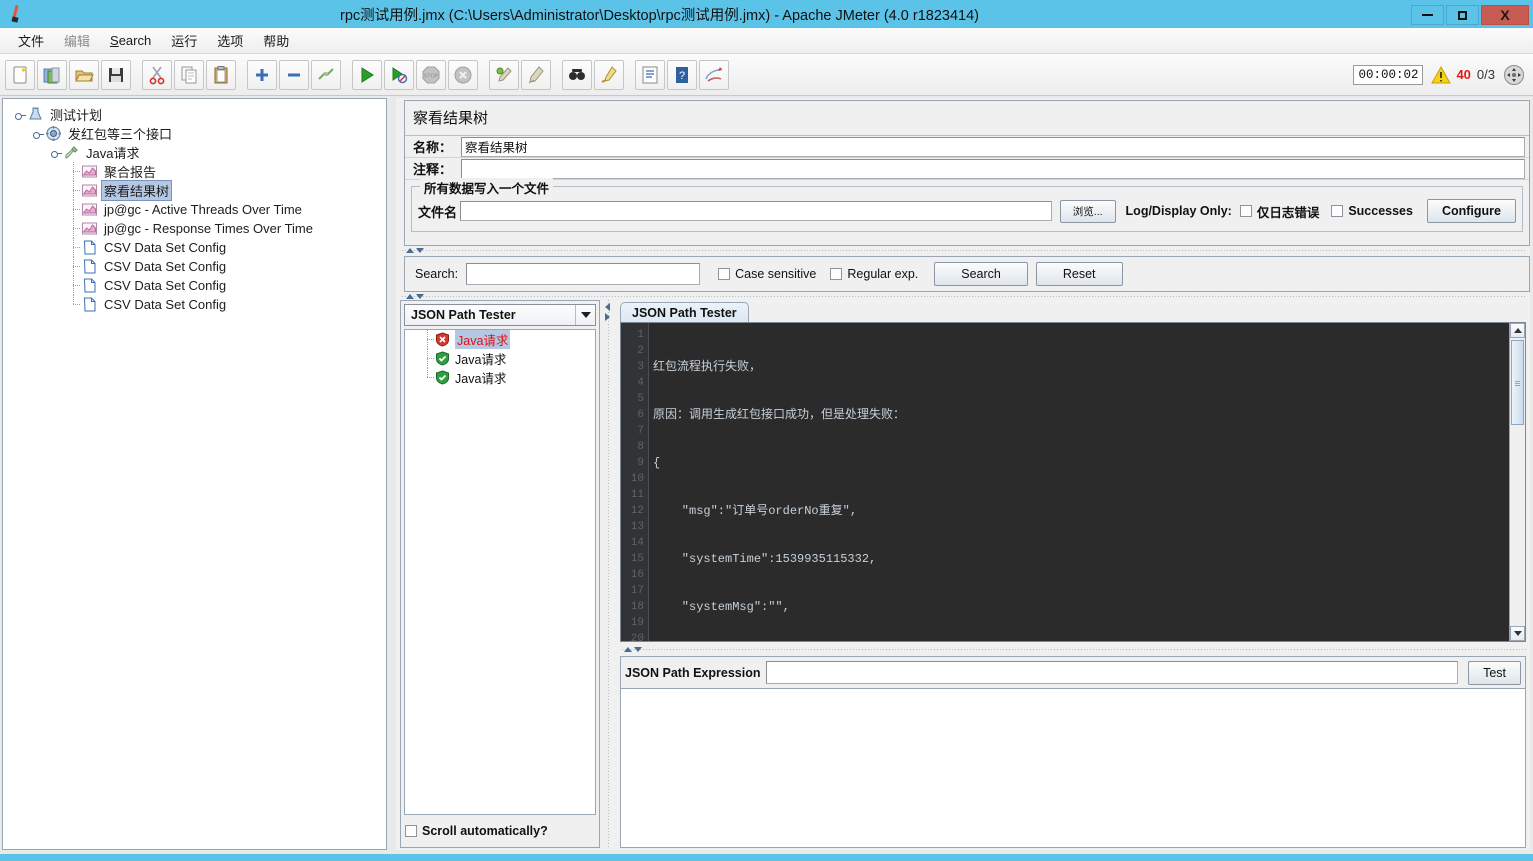  What do you see at coordinates (276, 40) in the screenshot?
I see `menu-help: 帮助` at bounding box center [276, 40].